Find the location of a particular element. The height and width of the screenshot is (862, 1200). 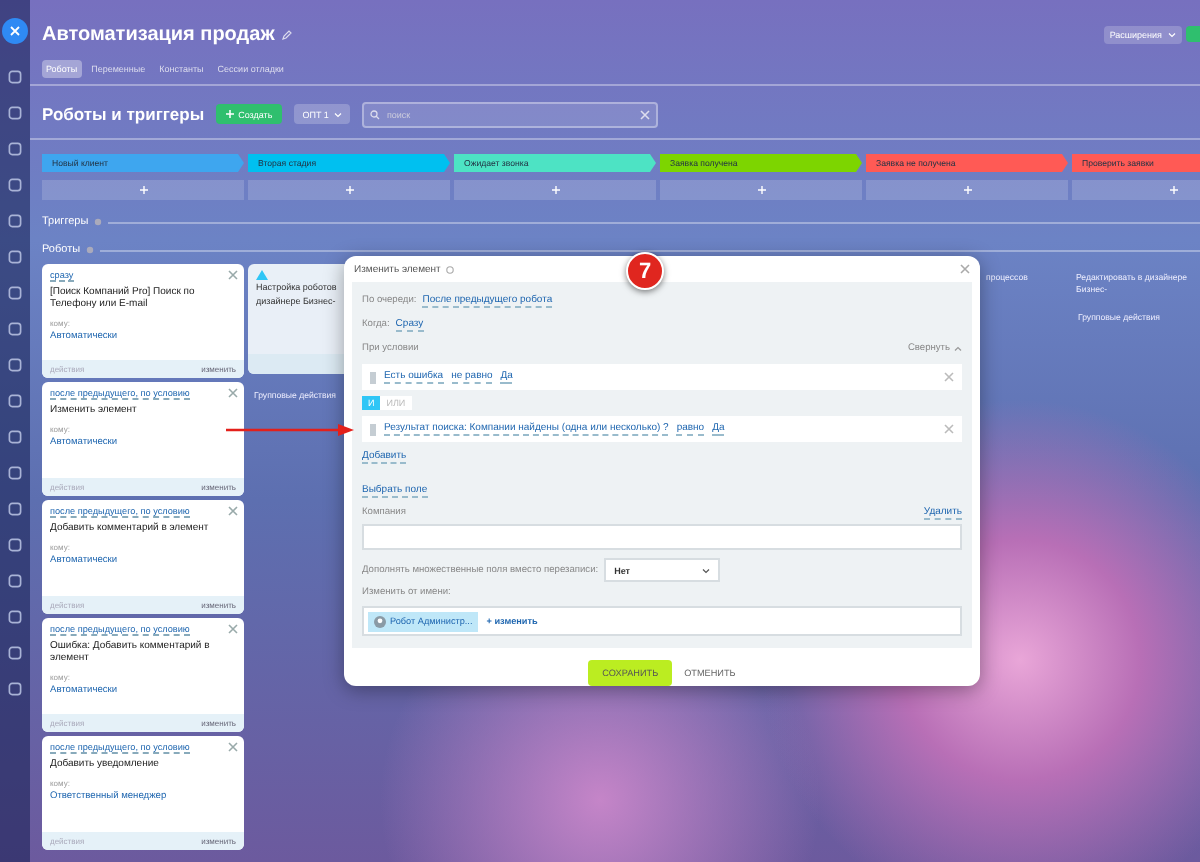

pencil-icon is located at coordinates (287, 34).